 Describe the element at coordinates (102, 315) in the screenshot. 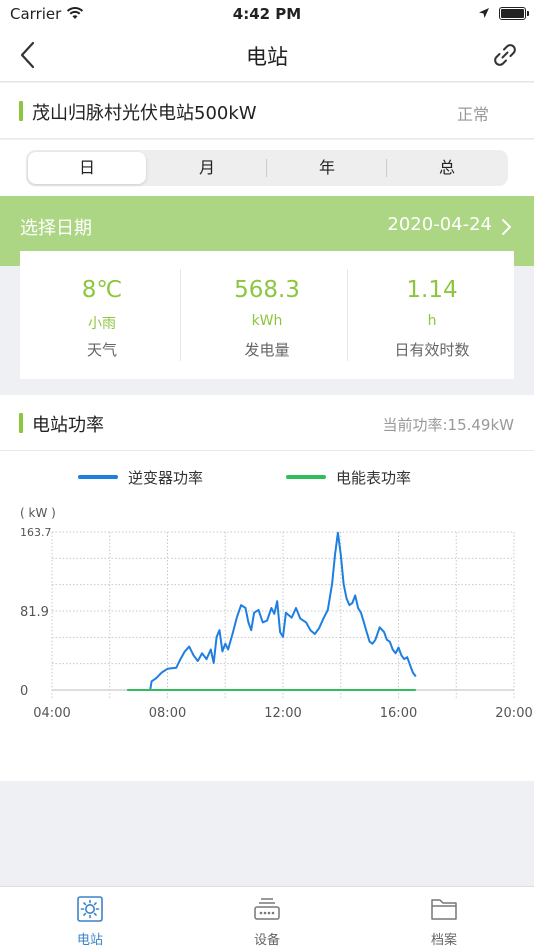

I see `stat-weather: 8℃ 小雨 天气` at that location.